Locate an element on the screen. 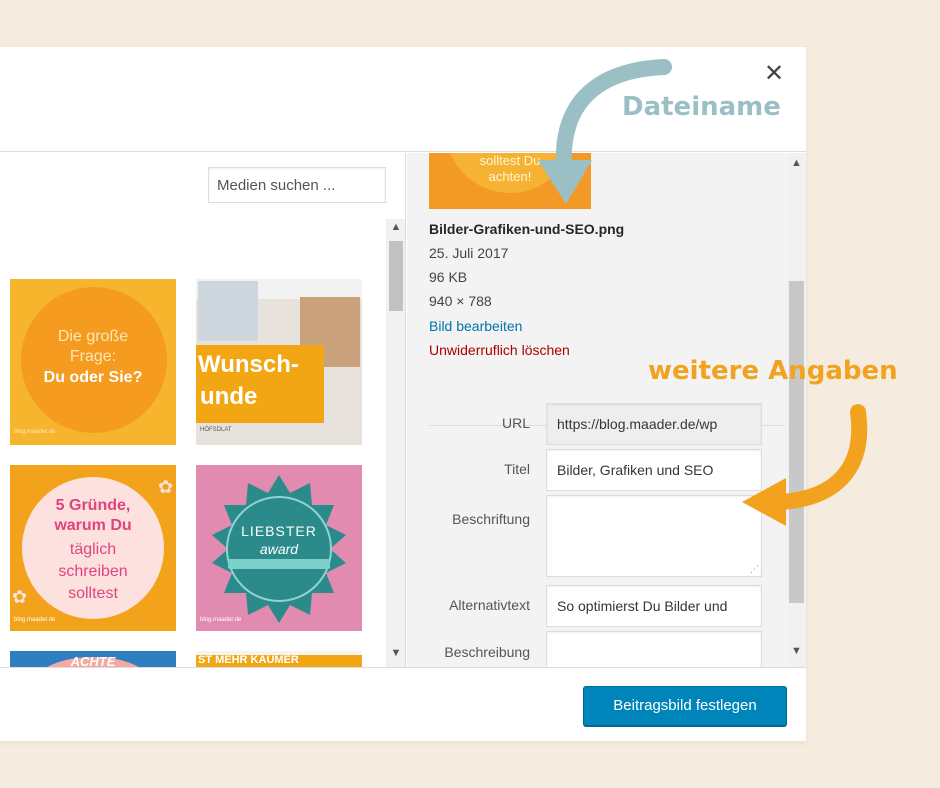 The width and height of the screenshot is (940, 788). thumbnail-text: täglich is located at coordinates (93, 549).